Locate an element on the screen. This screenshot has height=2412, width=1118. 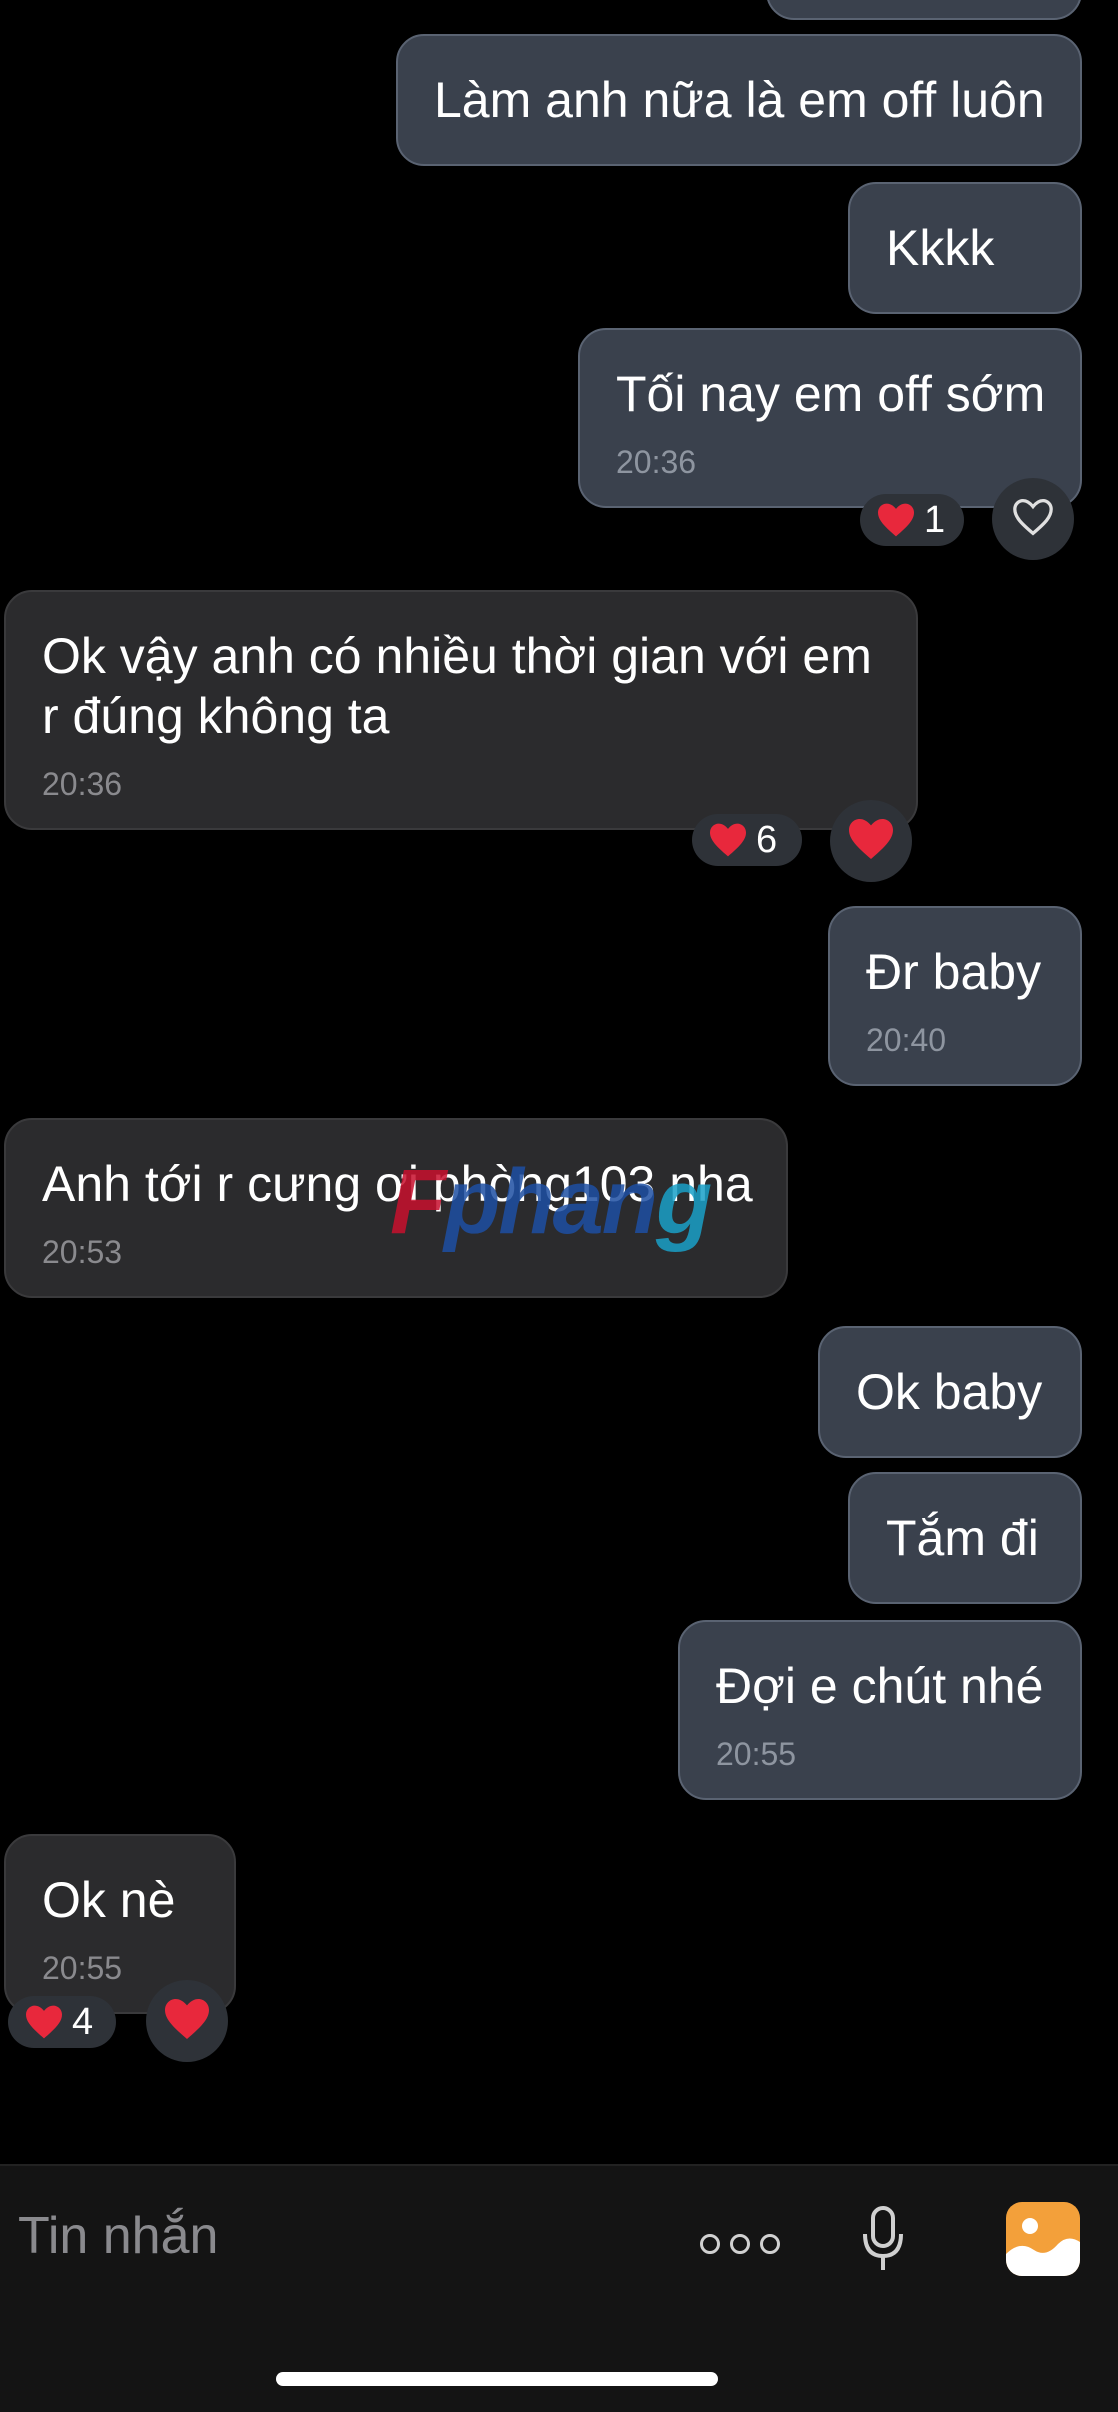
heart-outline-icon is located at coordinates (1033, 519).